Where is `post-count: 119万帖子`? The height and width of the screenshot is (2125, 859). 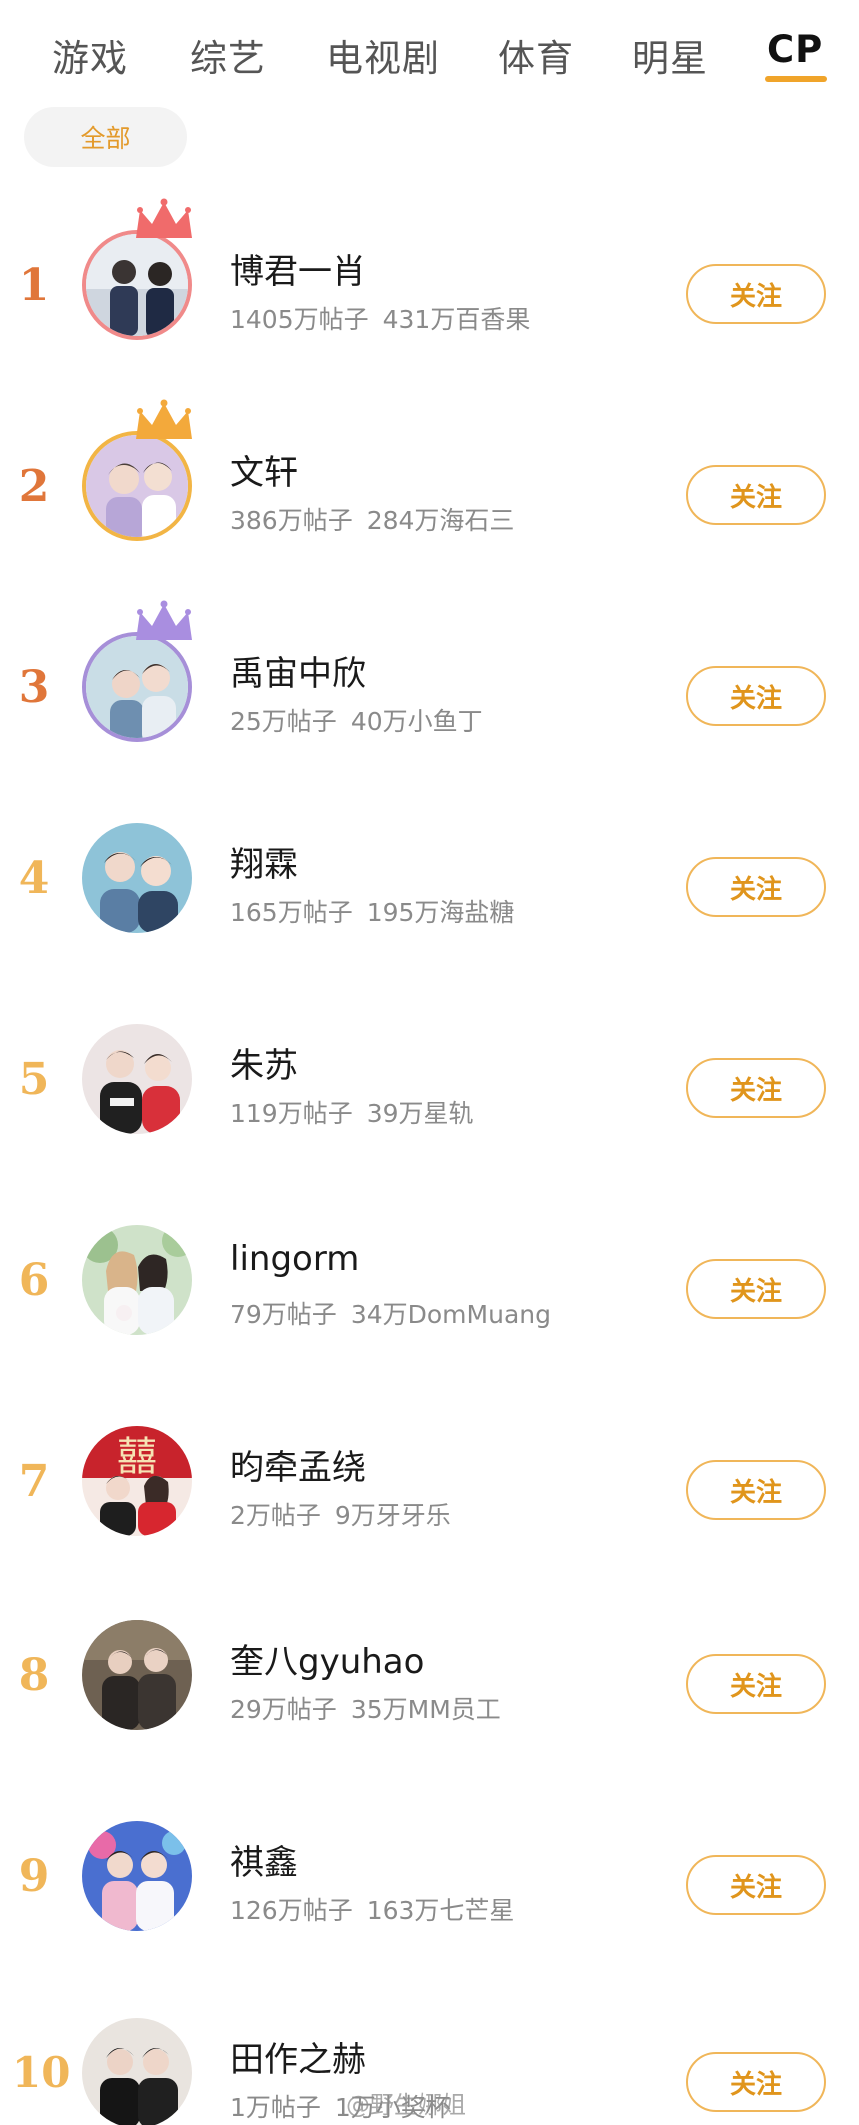
post-count: 119万帖子 is located at coordinates (291, 1113).